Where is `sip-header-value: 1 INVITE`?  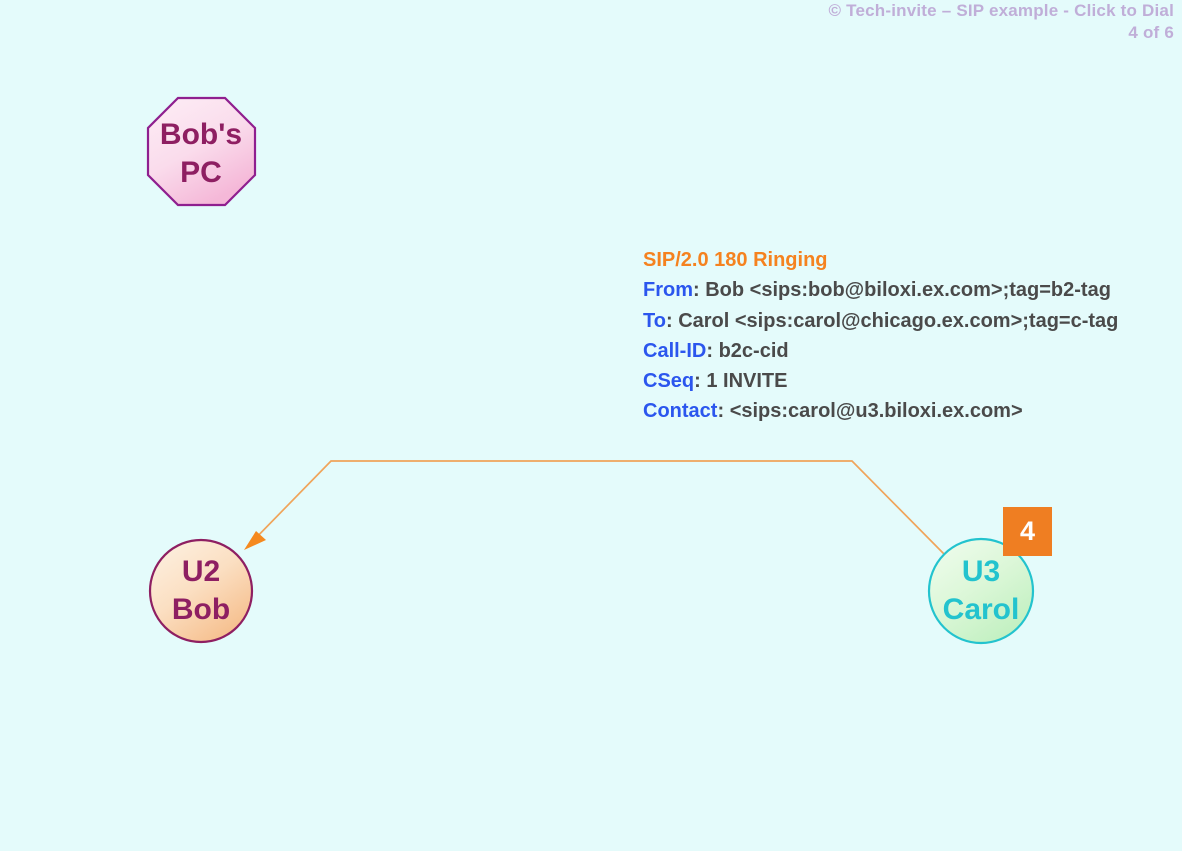
sip-header-value: 1 INVITE is located at coordinates (747, 381).